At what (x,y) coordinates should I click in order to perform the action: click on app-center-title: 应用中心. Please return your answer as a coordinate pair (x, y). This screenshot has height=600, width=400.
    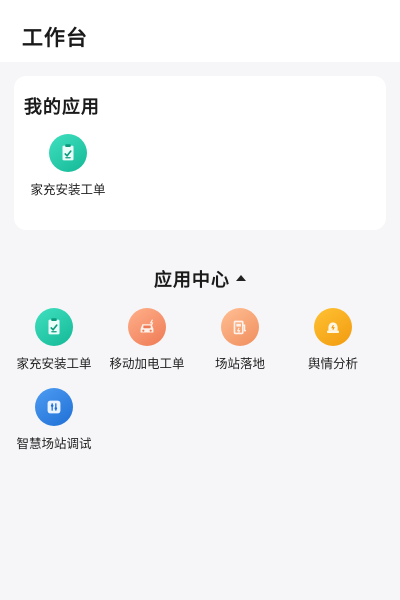
    Looking at the image, I should click on (200, 279).